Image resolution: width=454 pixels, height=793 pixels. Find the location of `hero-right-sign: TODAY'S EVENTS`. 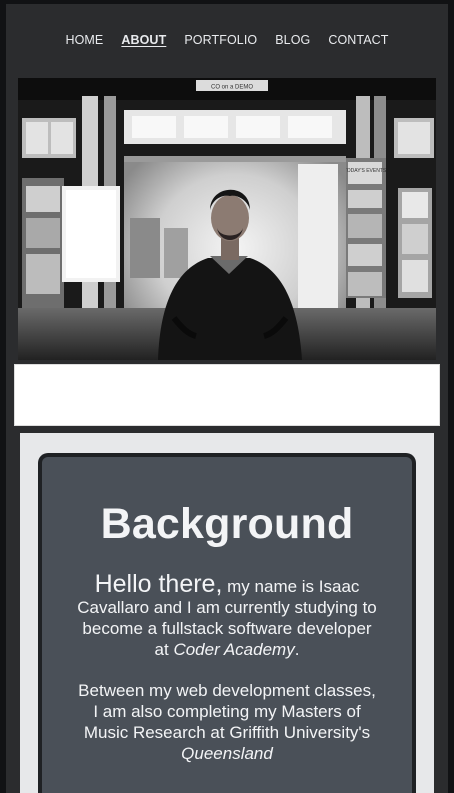

hero-right-sign: TODAY'S EVENTS is located at coordinates (365, 171).